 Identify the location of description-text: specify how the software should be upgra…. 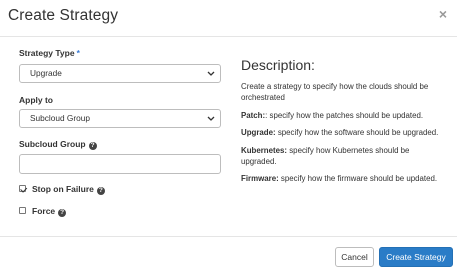
(357, 133).